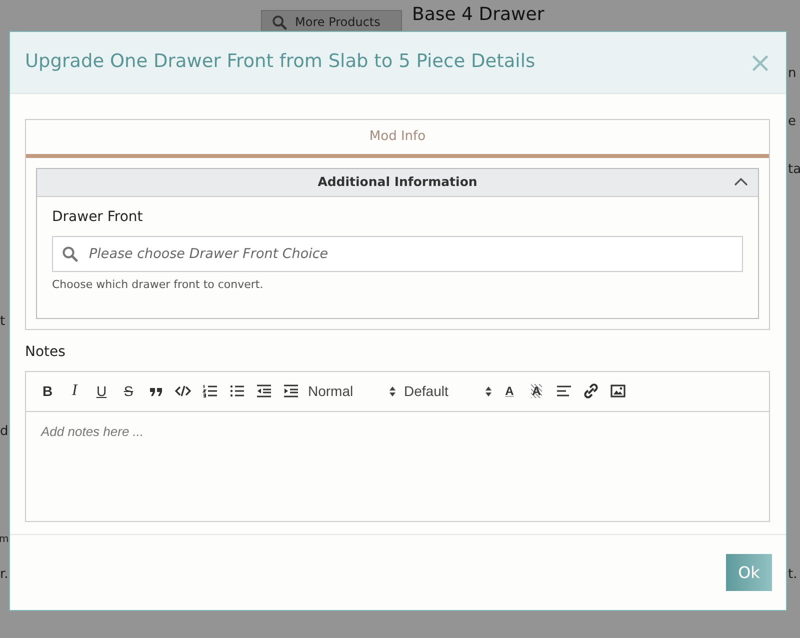 The image size is (800, 638). I want to click on code-icon, so click(182, 391).